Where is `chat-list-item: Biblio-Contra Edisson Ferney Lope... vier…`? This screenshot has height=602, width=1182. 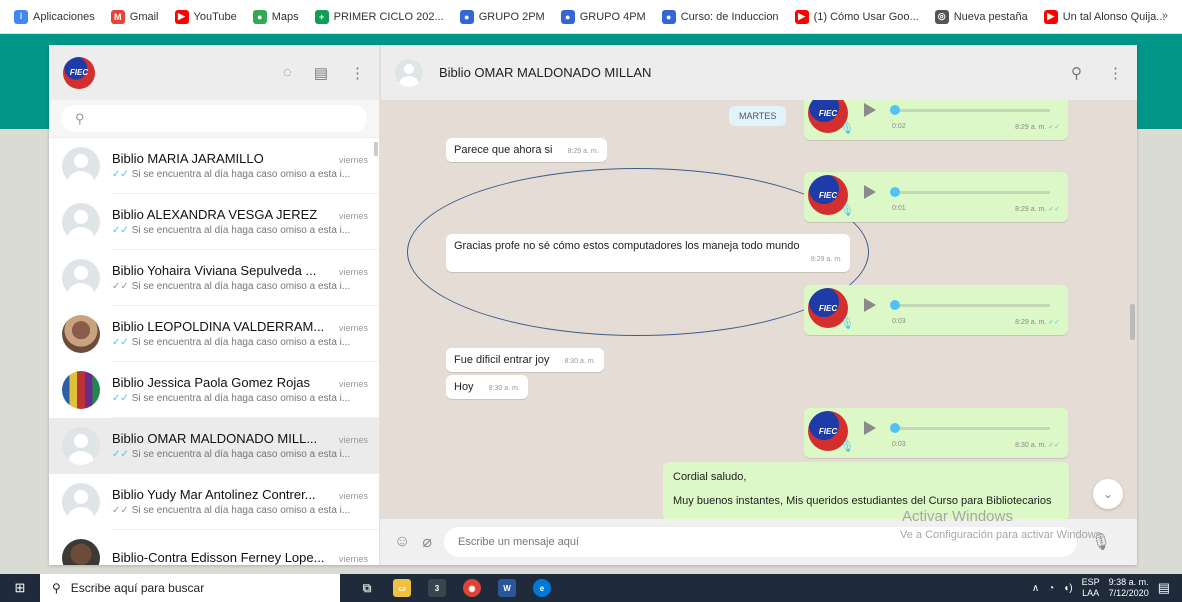 chat-list-item: Biblio-Contra Edisson Ferney Lope... vier… is located at coordinates (214, 547).